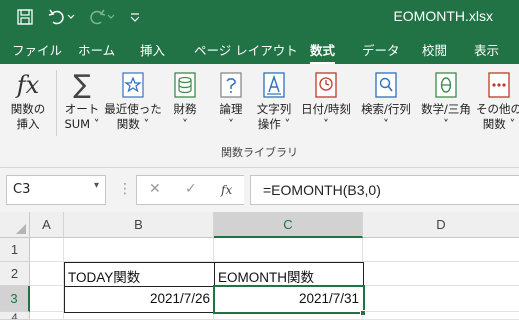 The image size is (519, 320). What do you see at coordinates (28, 100) in the screenshot?
I see `insert-function-button: fx 関数の 挿入` at bounding box center [28, 100].